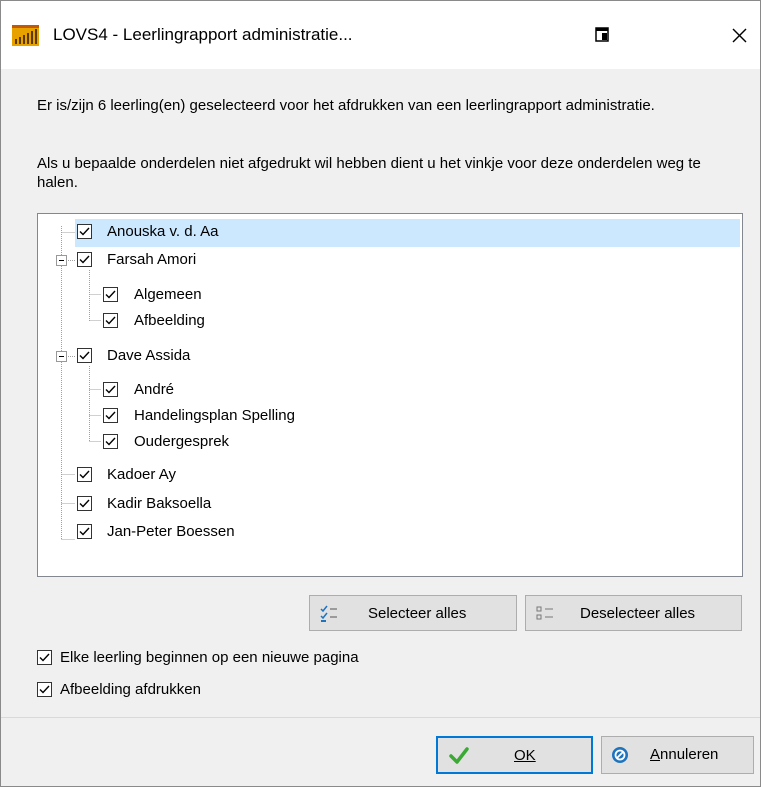 This screenshot has width=761, height=787. I want to click on deselect-all-label: Deselecteer alles, so click(638, 613).